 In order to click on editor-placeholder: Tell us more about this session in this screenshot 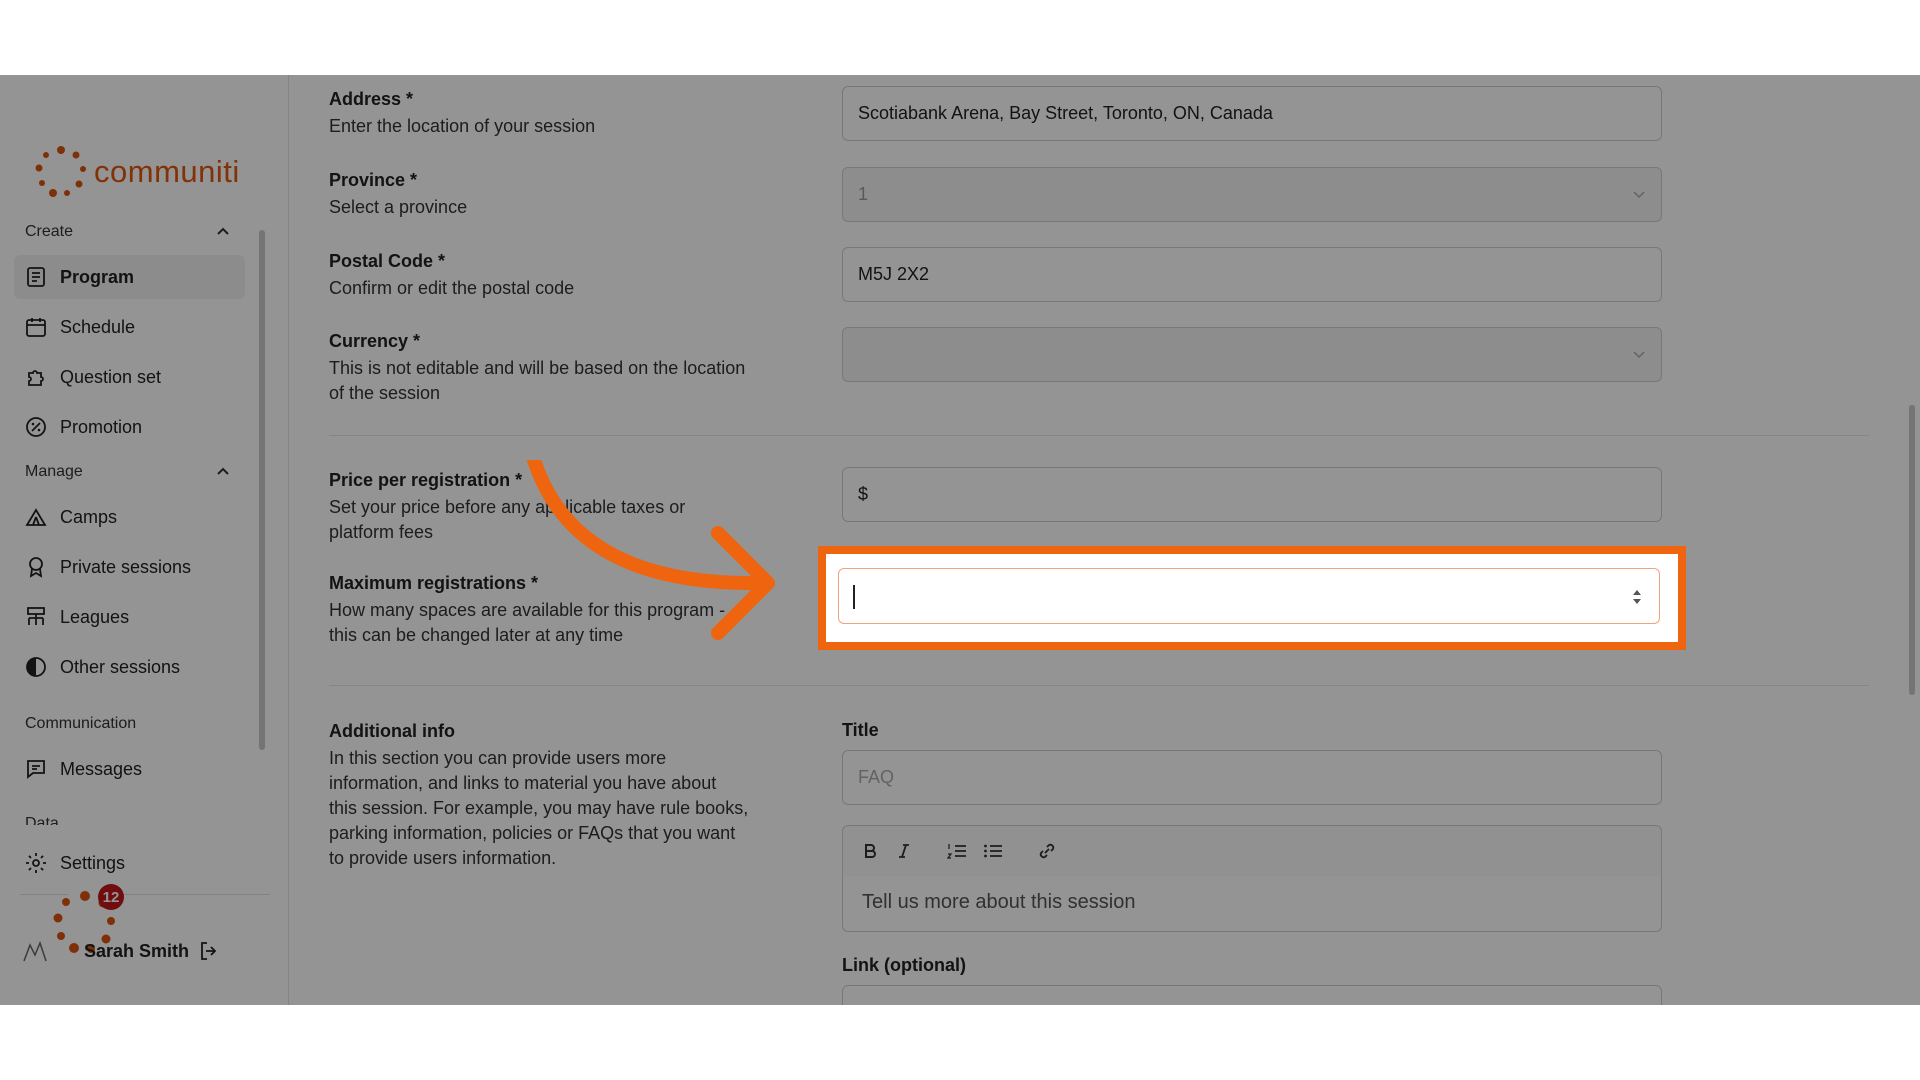, I will do `click(999, 902)`.